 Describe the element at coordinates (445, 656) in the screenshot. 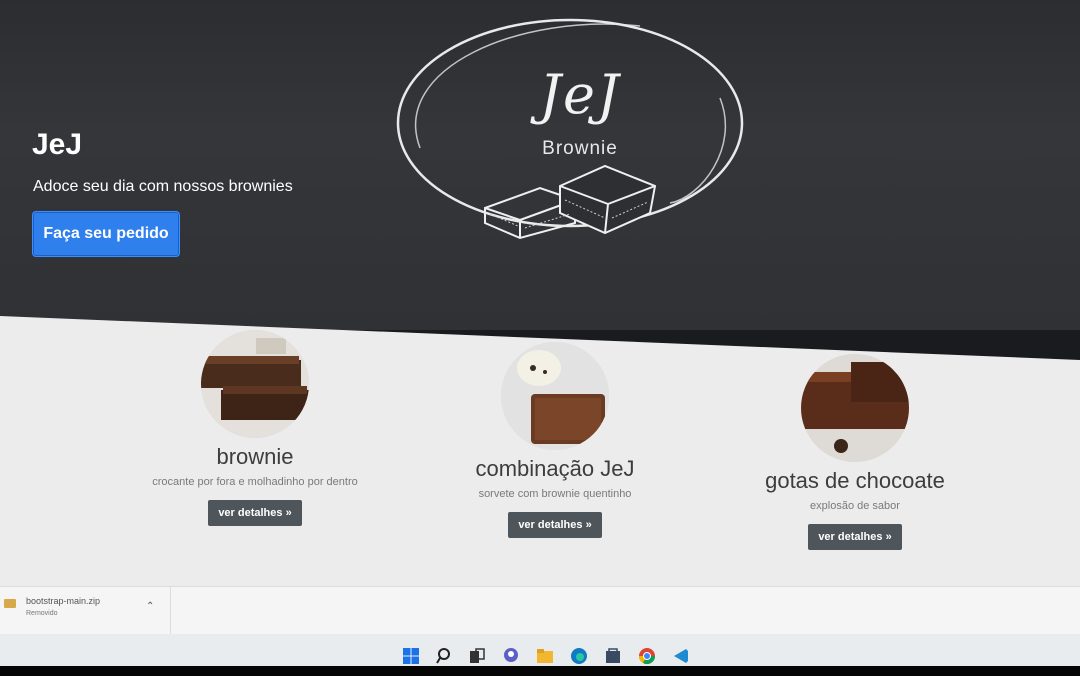

I see `search-icon` at that location.